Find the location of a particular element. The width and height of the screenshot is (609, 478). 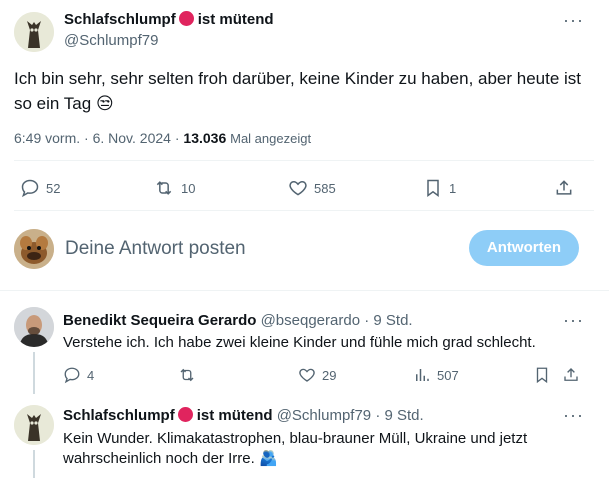

reply-repost-action is located at coordinates (190, 375).